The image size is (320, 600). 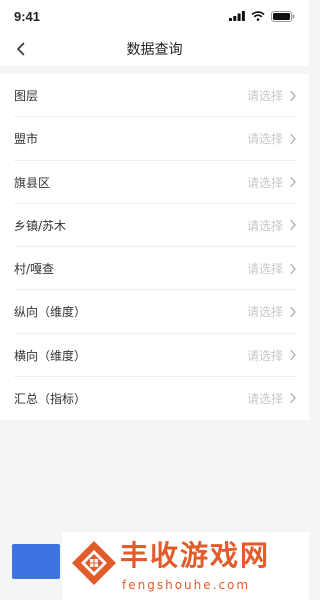 I want to click on signal-icon, so click(x=237, y=16).